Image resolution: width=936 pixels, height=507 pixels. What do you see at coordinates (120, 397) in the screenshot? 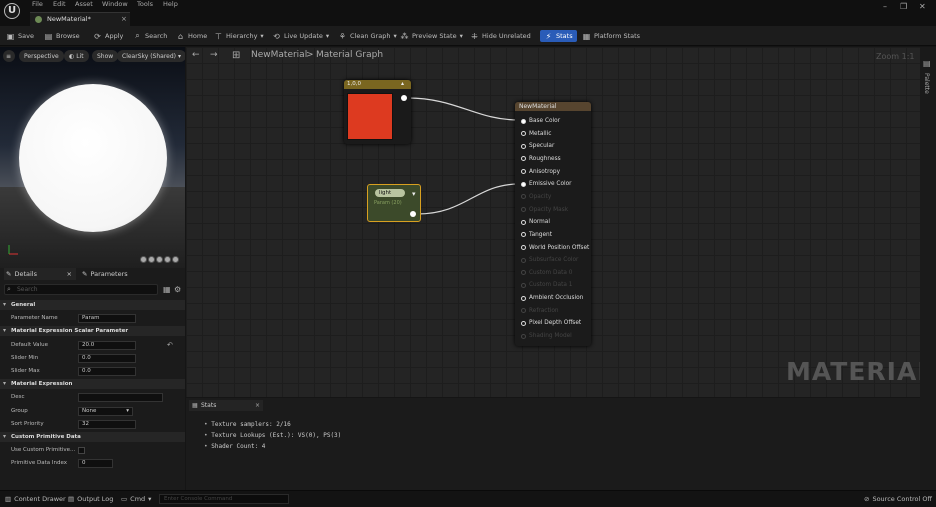
I see `desc-field` at bounding box center [120, 397].